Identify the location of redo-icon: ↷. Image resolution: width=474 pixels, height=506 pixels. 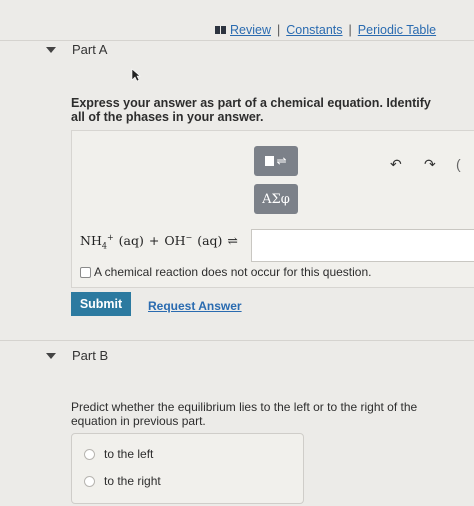
(430, 164).